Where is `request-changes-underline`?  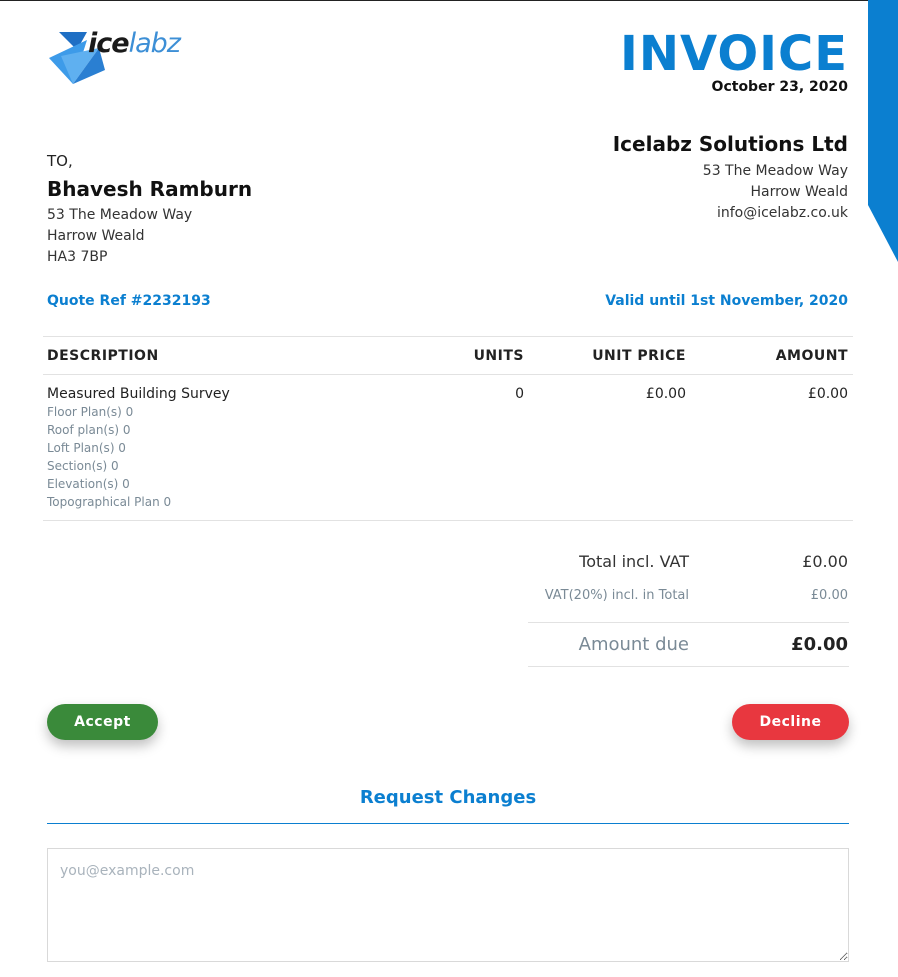
request-changes-underline is located at coordinates (448, 823).